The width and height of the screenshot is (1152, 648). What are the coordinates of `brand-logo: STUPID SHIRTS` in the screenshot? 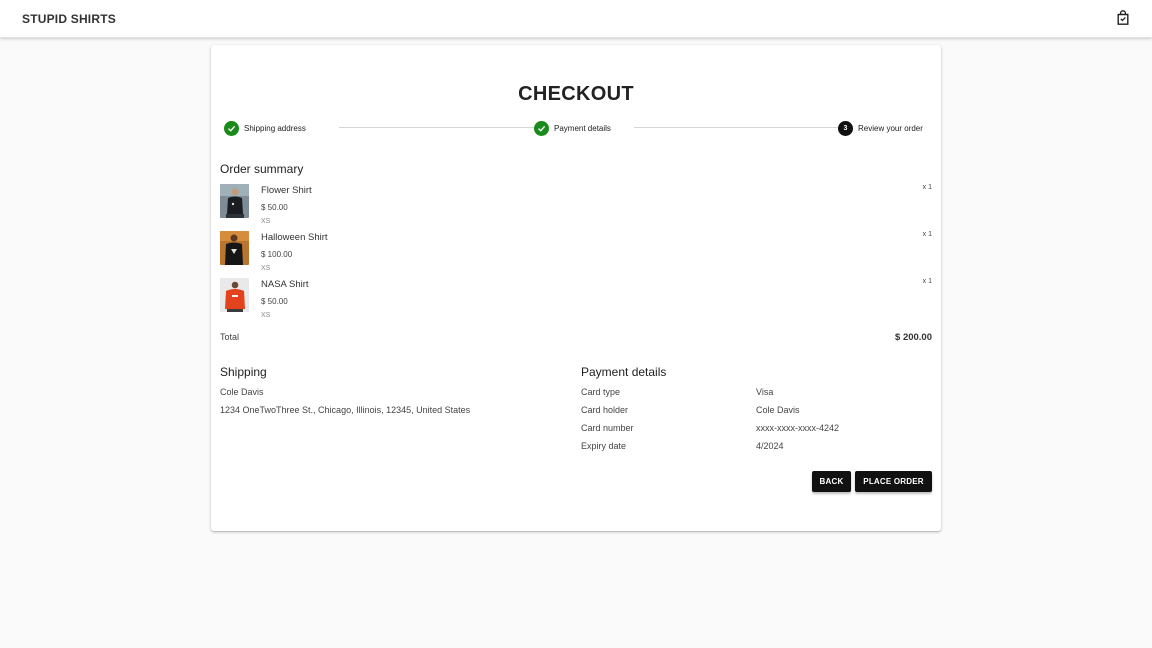 It's located at (69, 19).